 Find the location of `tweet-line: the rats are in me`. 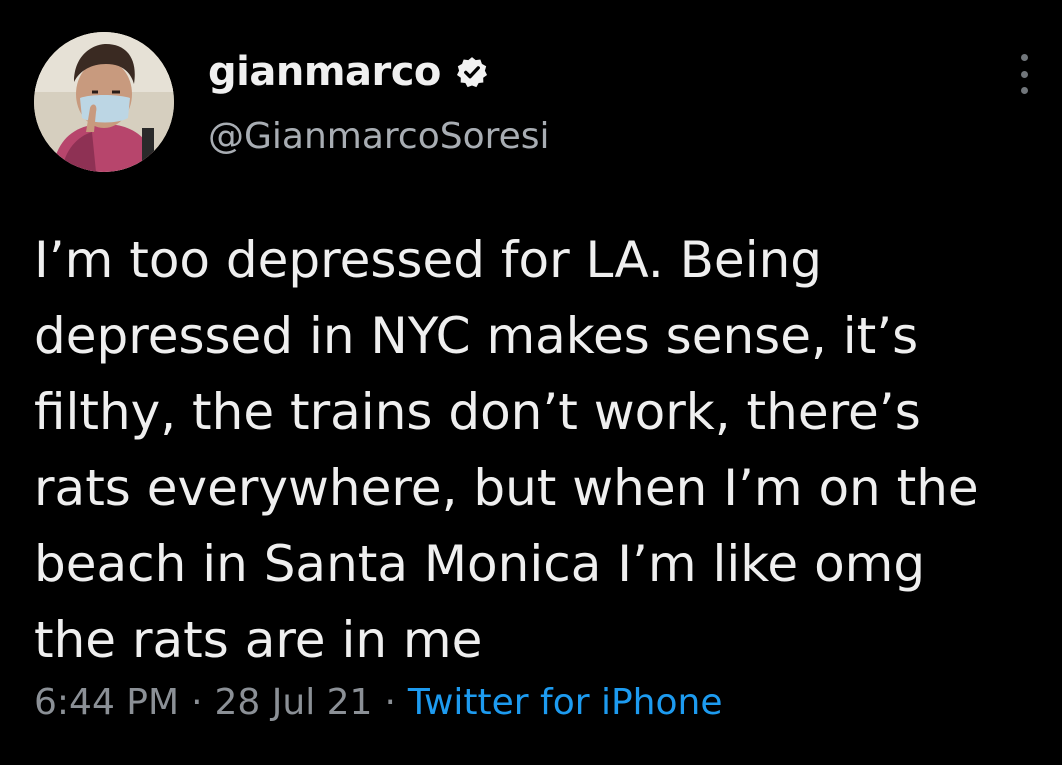

tweet-line: the rats are in me is located at coordinates (258, 640).